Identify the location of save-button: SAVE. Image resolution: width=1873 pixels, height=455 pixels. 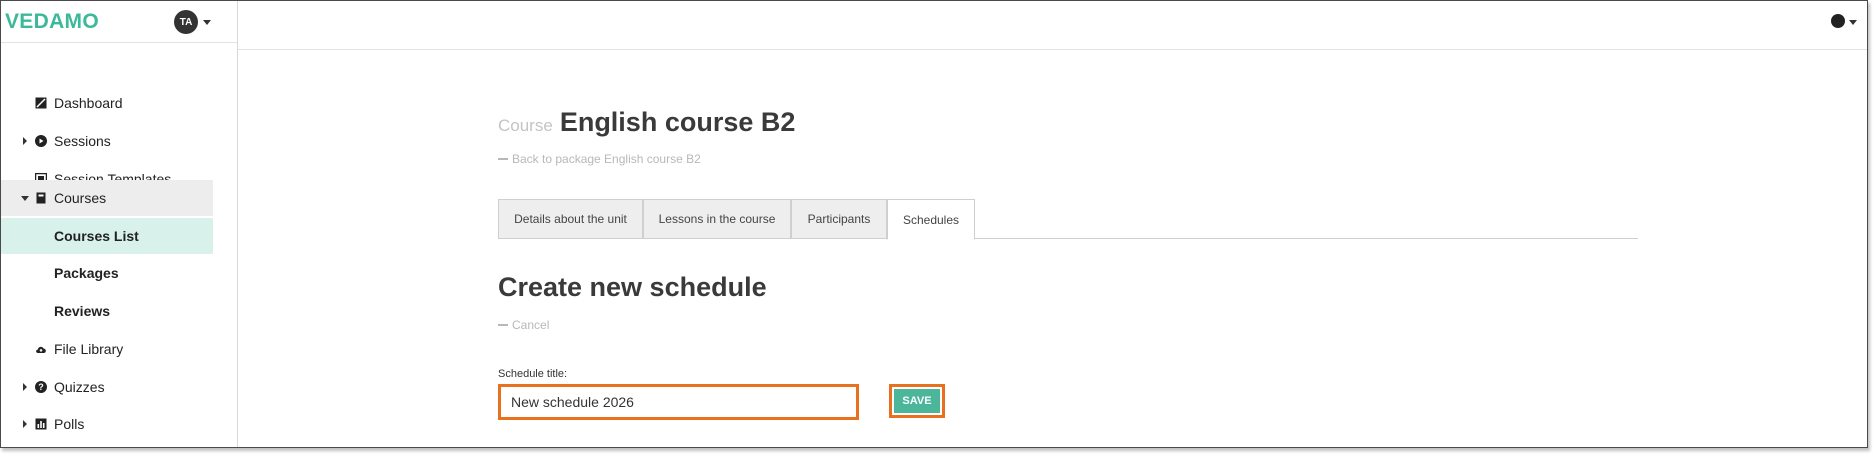
(917, 401).